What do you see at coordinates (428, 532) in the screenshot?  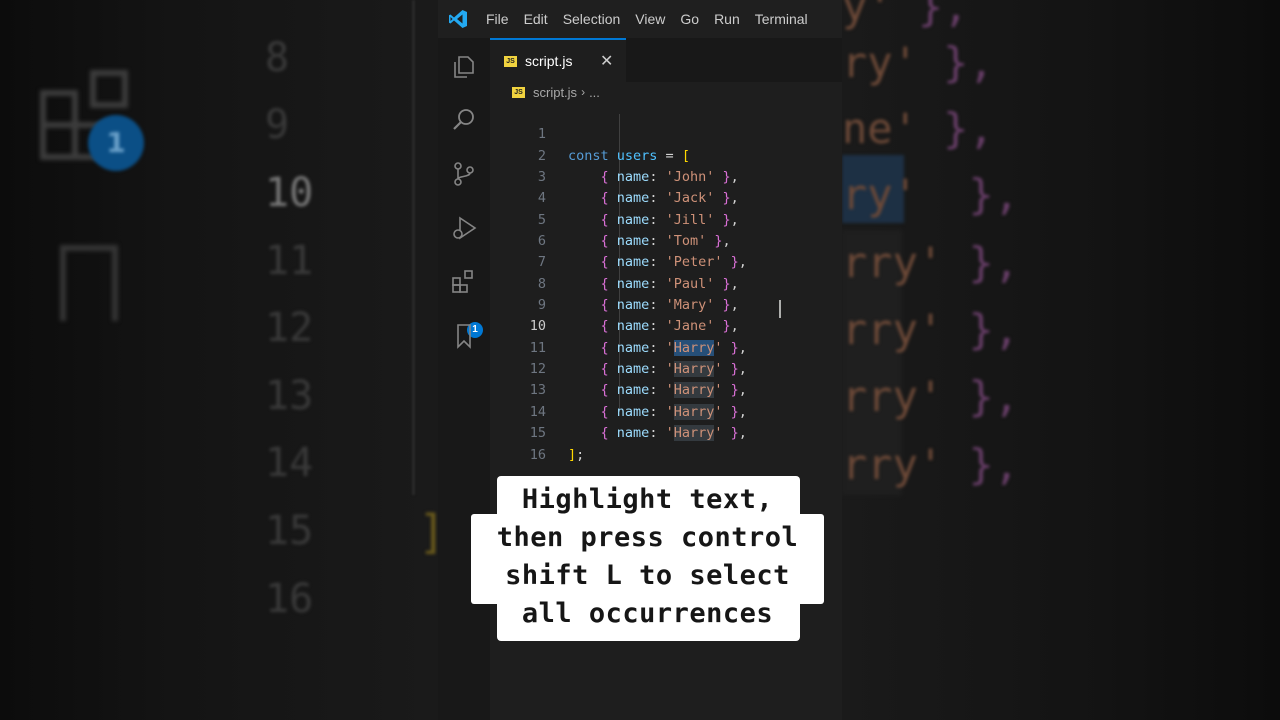 I see `blurred-bracket: ]` at bounding box center [428, 532].